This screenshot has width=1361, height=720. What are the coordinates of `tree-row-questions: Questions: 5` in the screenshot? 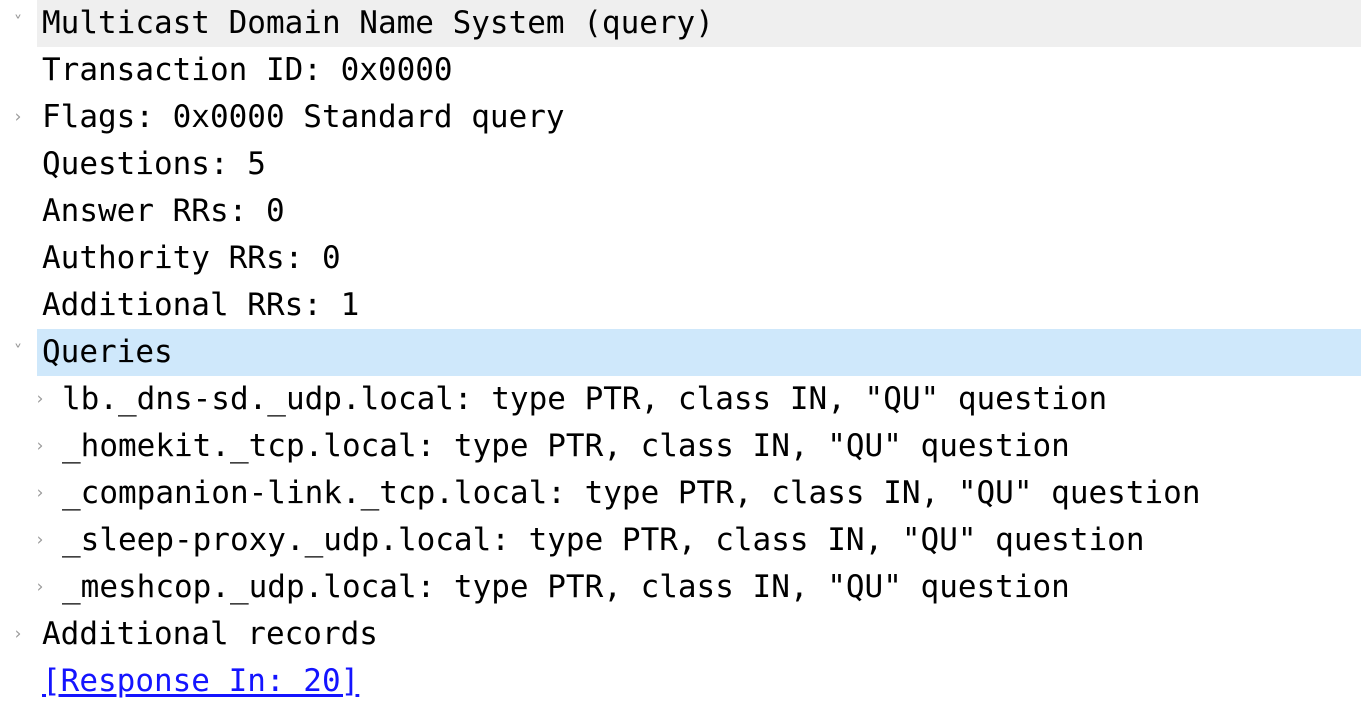 It's located at (680, 164).